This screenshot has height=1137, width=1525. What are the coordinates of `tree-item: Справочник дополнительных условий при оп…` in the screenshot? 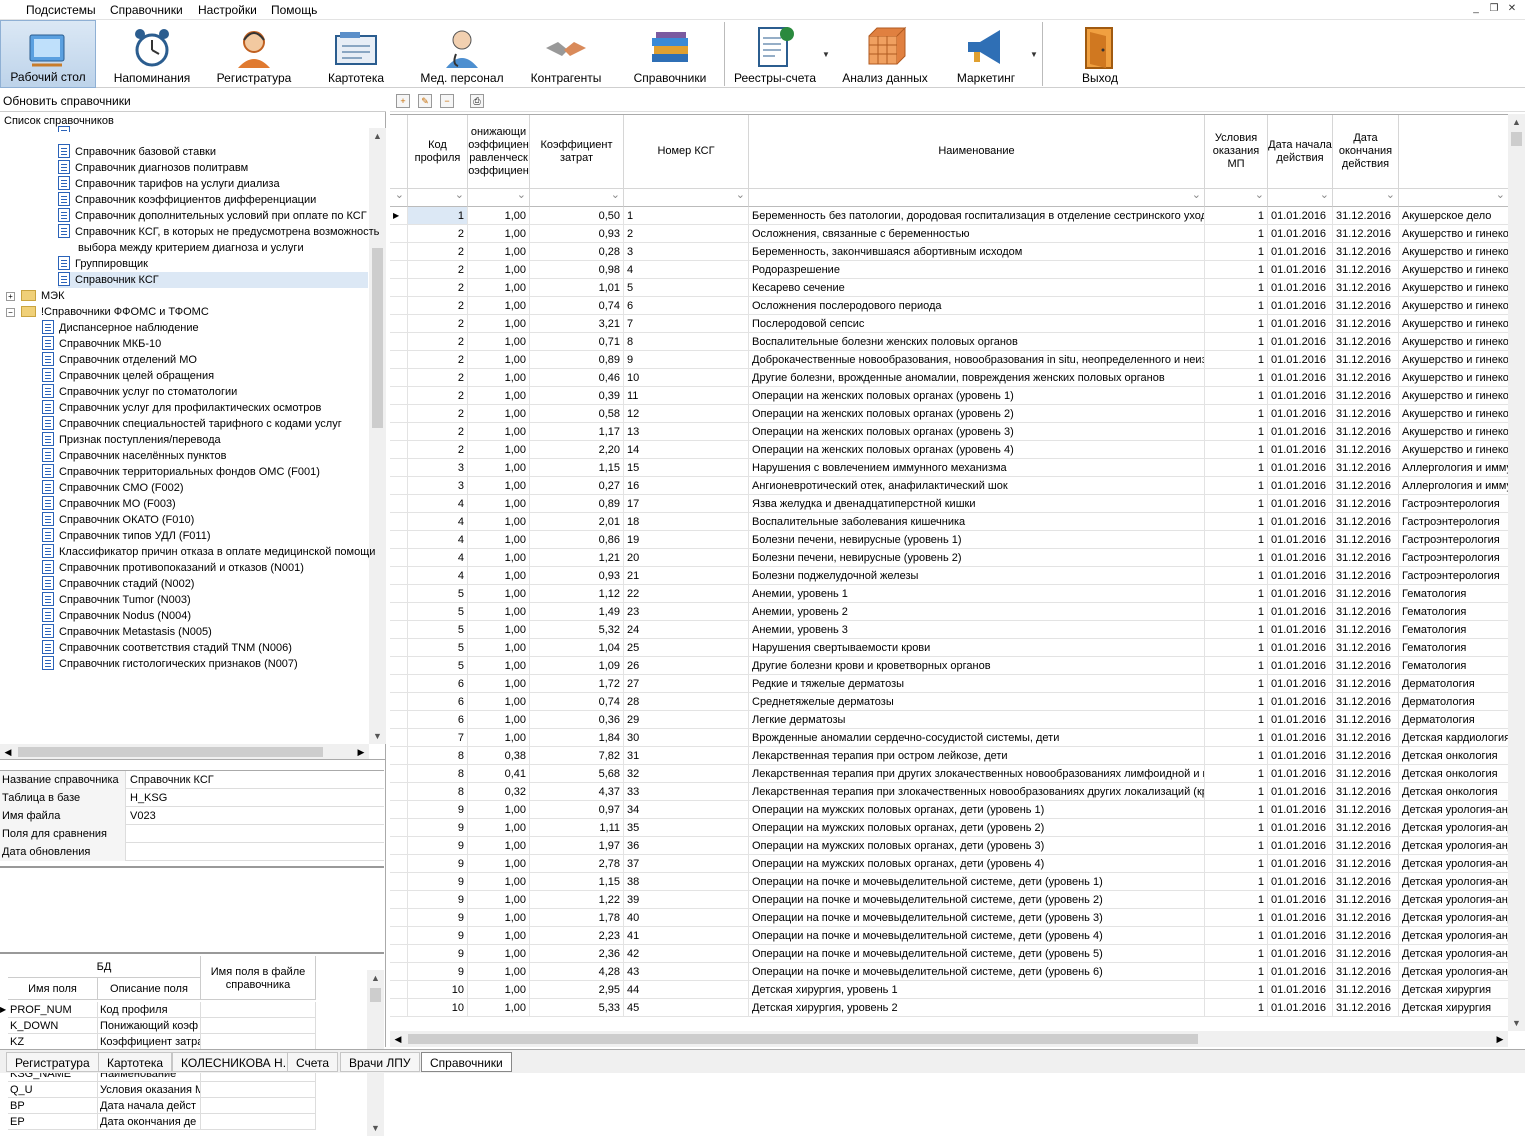 It's located at (212, 216).